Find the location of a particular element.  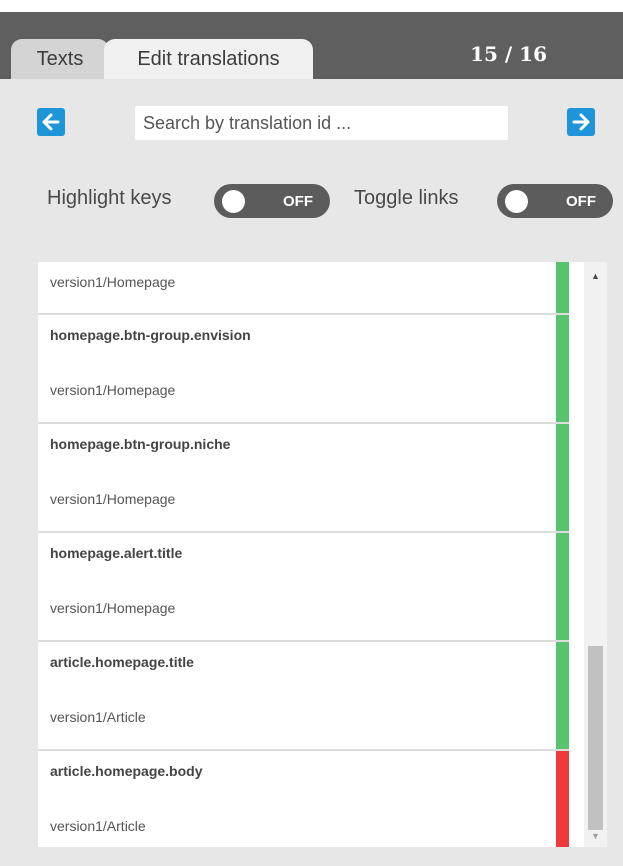

header-bar: Texts Edit translations 15 / 16 is located at coordinates (311, 45).